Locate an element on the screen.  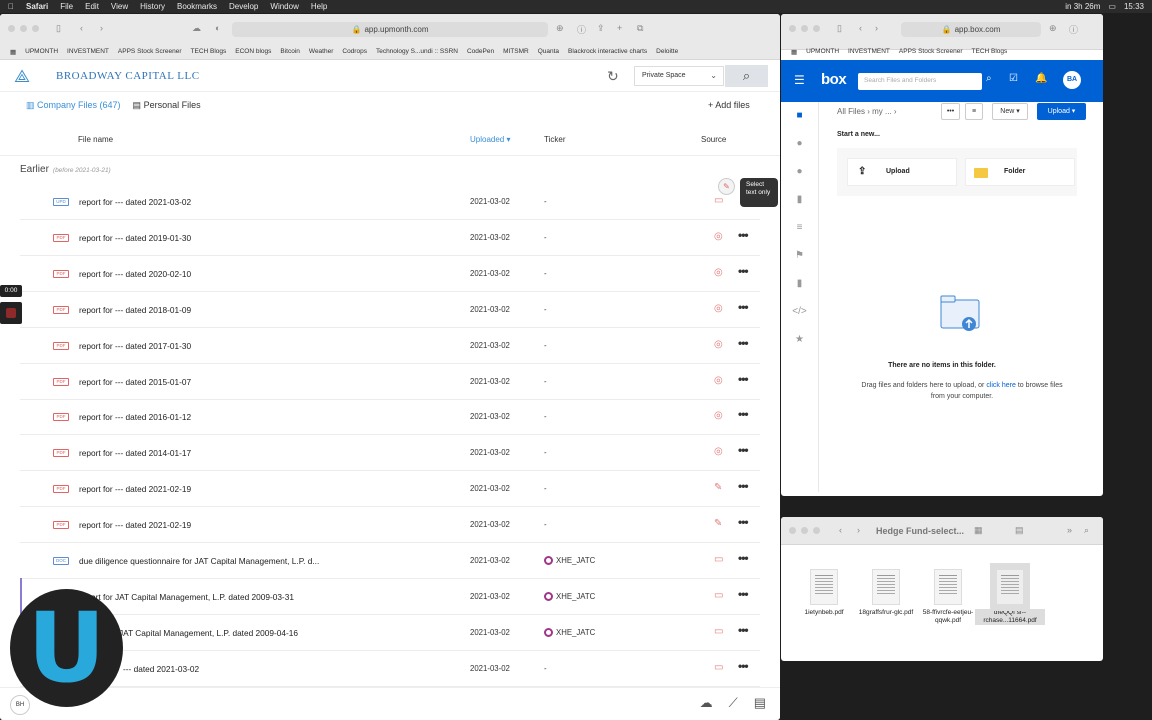
monitor-icon: ▭ is located at coordinates (718, 631).